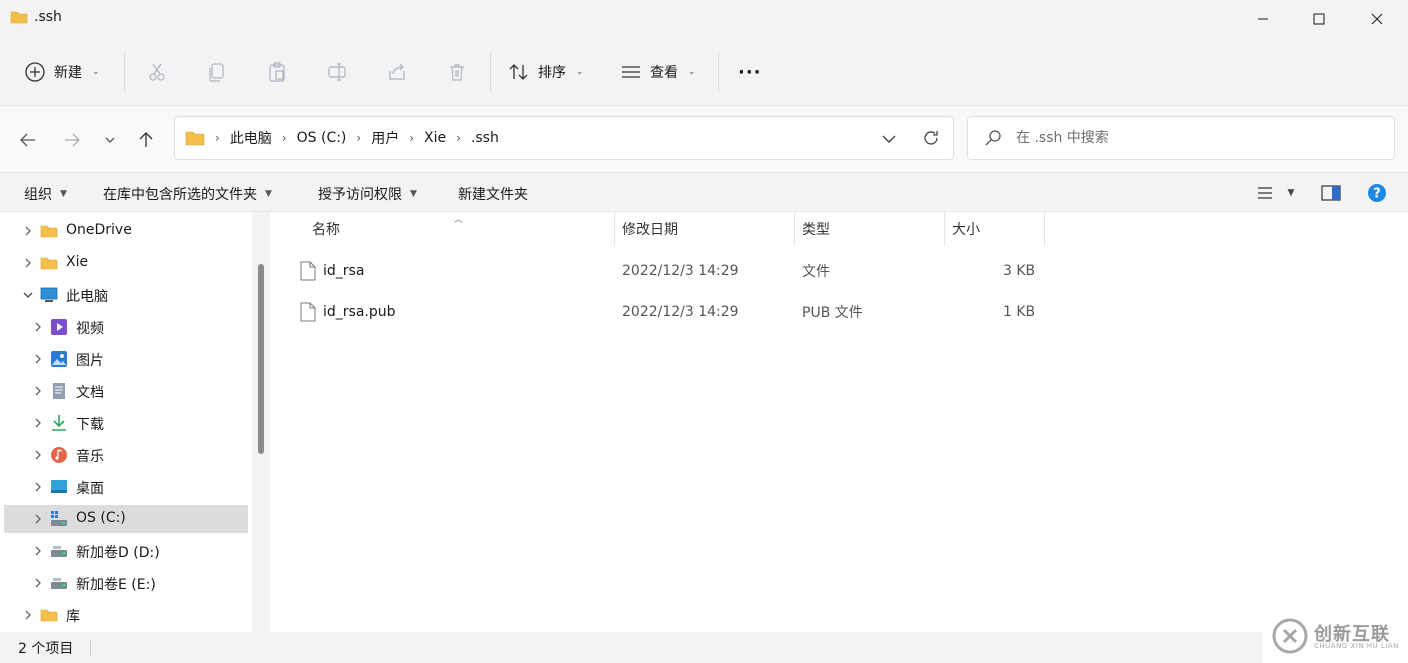 The width and height of the screenshot is (1408, 663). What do you see at coordinates (68, 73) in the screenshot?
I see `new-button-label: 新建` at bounding box center [68, 73].